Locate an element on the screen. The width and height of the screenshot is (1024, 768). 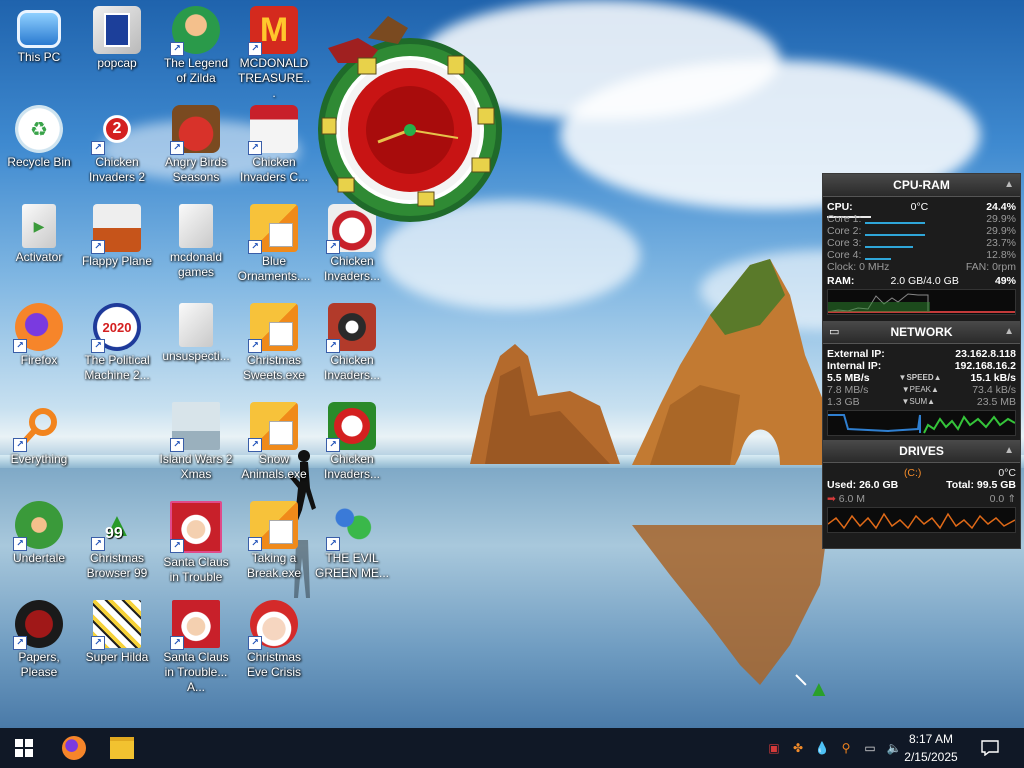
drive-graph-lines is located at coordinates (921, 521).